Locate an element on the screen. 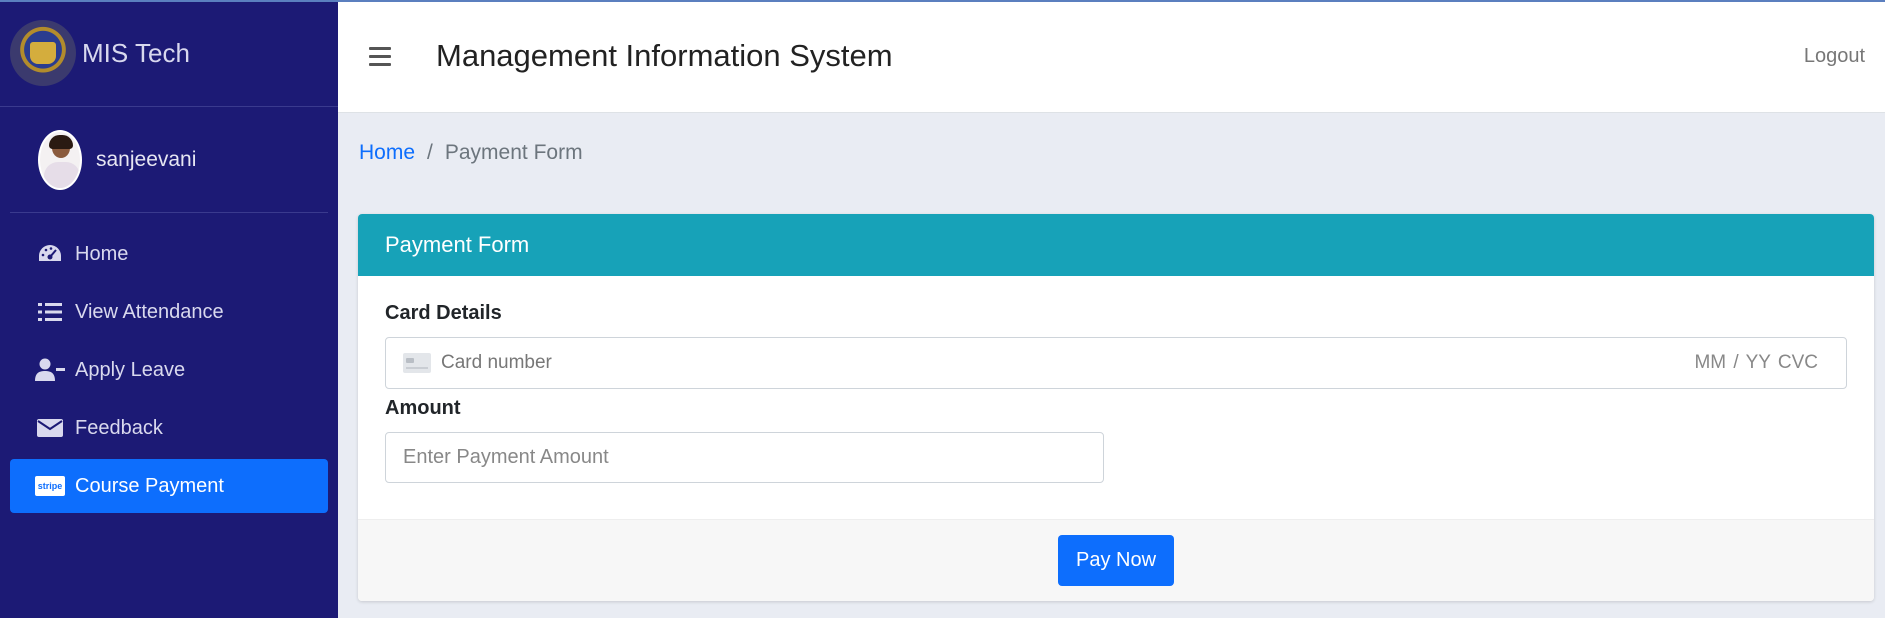 The width and height of the screenshot is (1885, 618). list-icon is located at coordinates (50, 312).